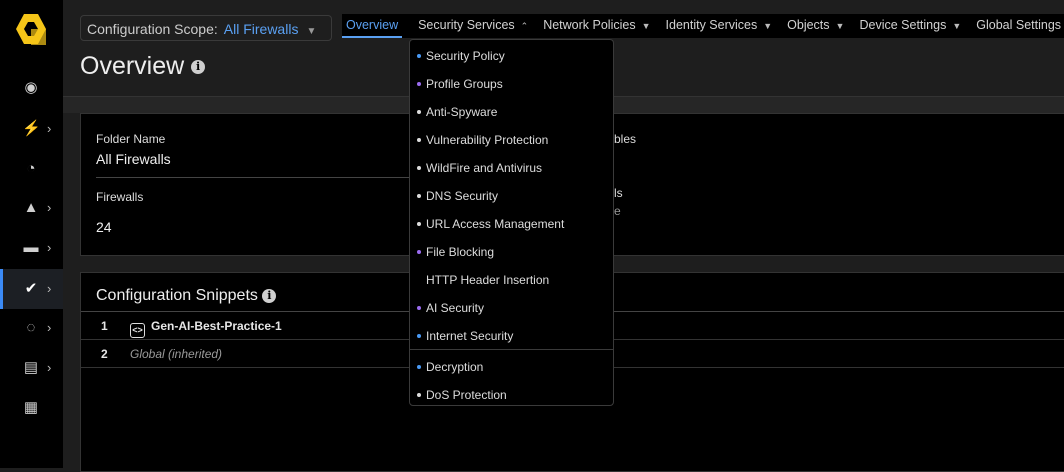  What do you see at coordinates (455, 367) in the screenshot?
I see `menu-item-label: Decryption` at bounding box center [455, 367].